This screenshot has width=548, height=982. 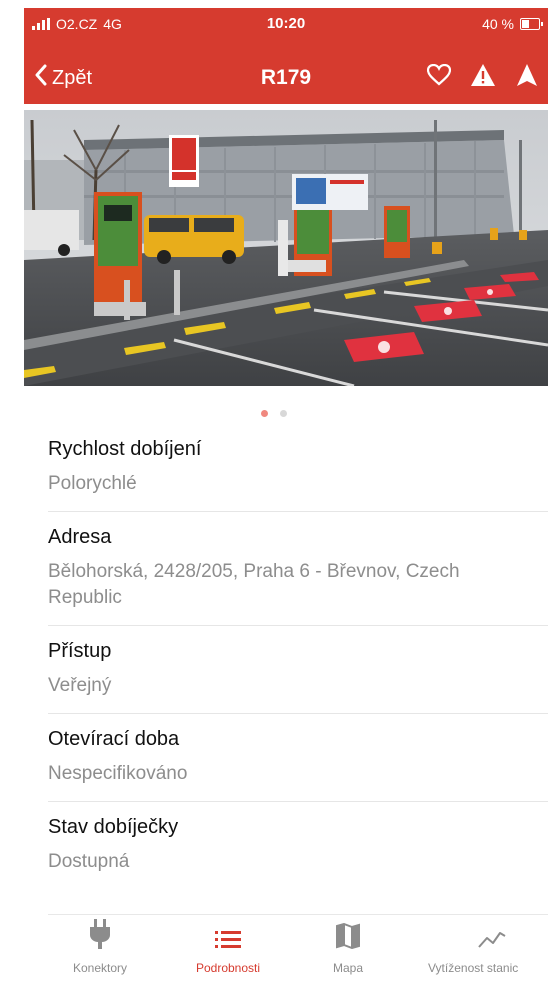 What do you see at coordinates (100, 968) in the screenshot?
I see `tab-label: Konektory` at bounding box center [100, 968].